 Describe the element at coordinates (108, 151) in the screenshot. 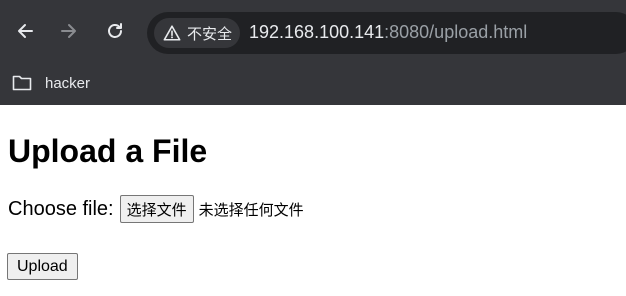

I see `page-title: Upload a File` at that location.